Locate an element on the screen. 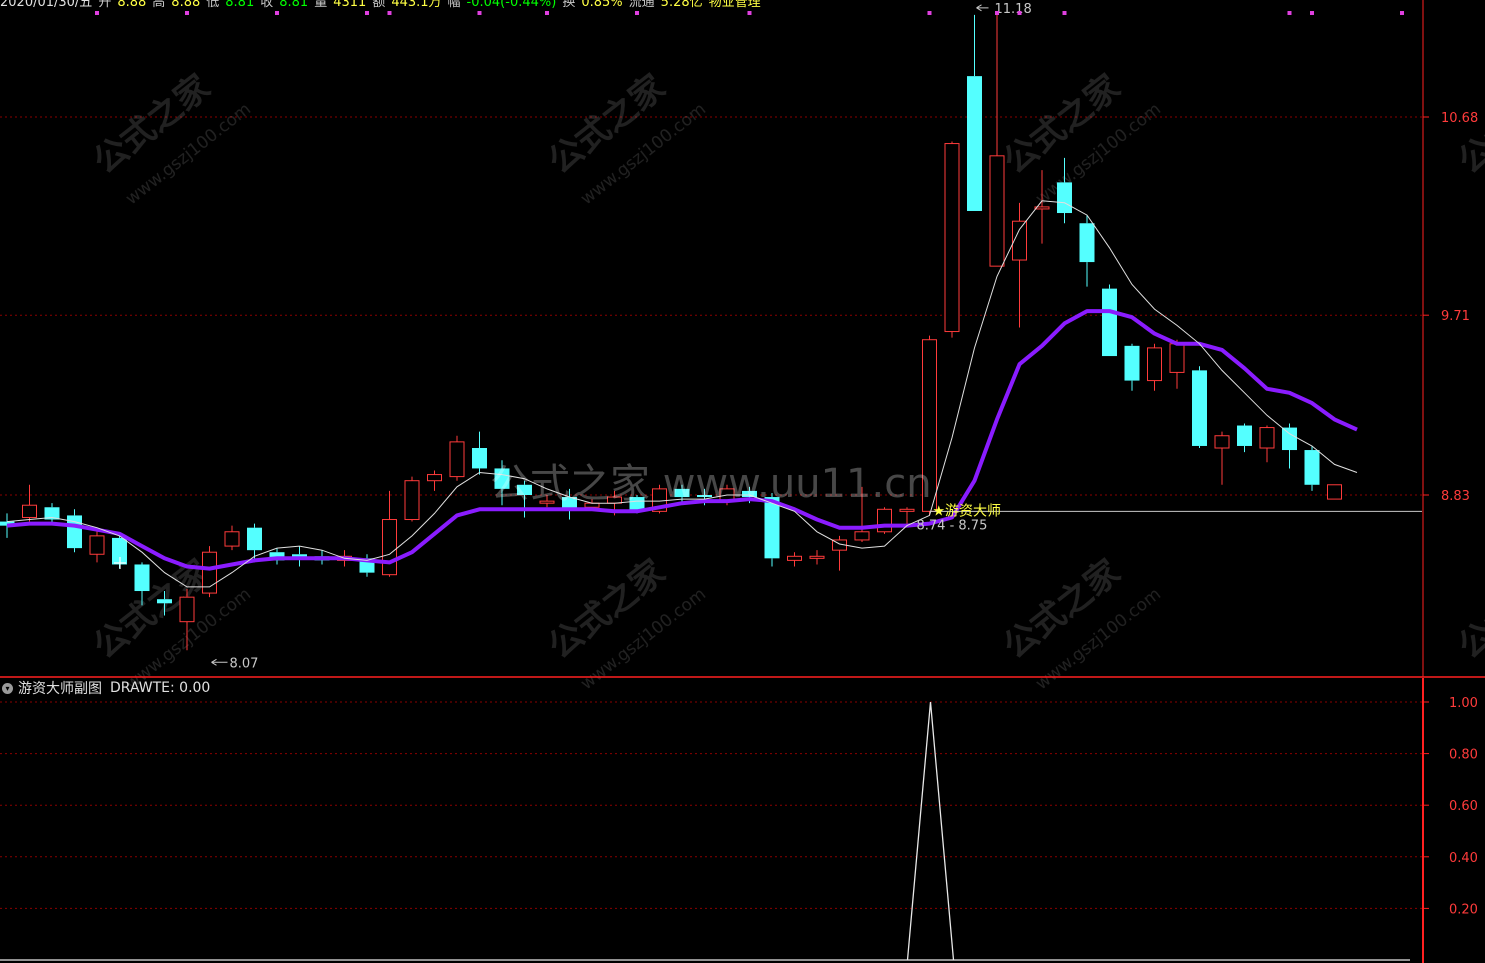 The width and height of the screenshot is (1485, 963). sub-y-tick-label: 0.80 is located at coordinates (1463, 755).